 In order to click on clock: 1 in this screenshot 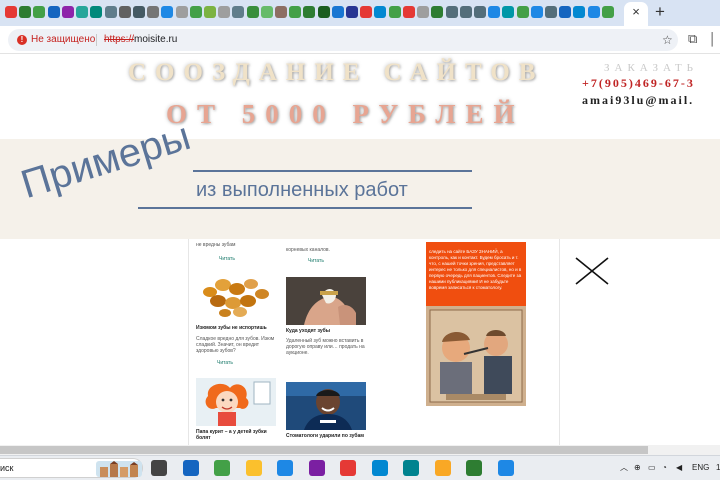, I will do `click(718, 468)`.